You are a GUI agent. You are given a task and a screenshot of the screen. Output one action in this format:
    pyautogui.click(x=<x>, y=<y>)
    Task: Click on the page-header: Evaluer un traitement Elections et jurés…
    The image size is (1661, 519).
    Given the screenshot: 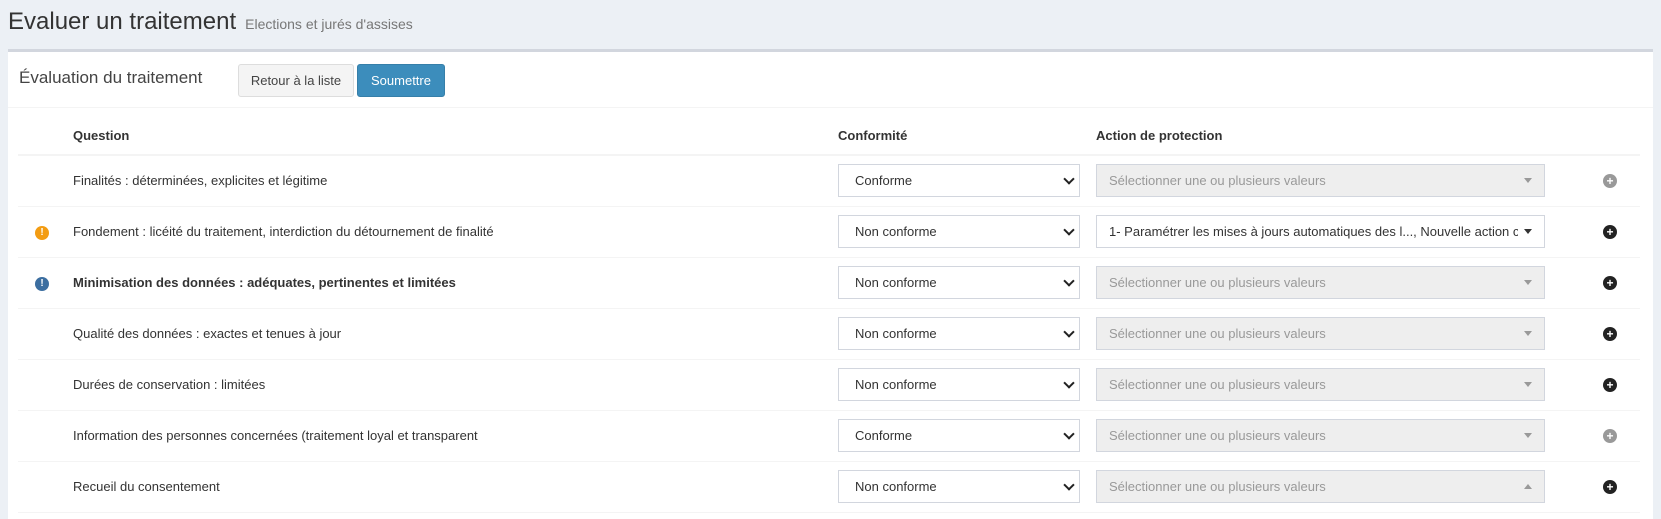 What is the action you would take?
    pyautogui.click(x=830, y=25)
    